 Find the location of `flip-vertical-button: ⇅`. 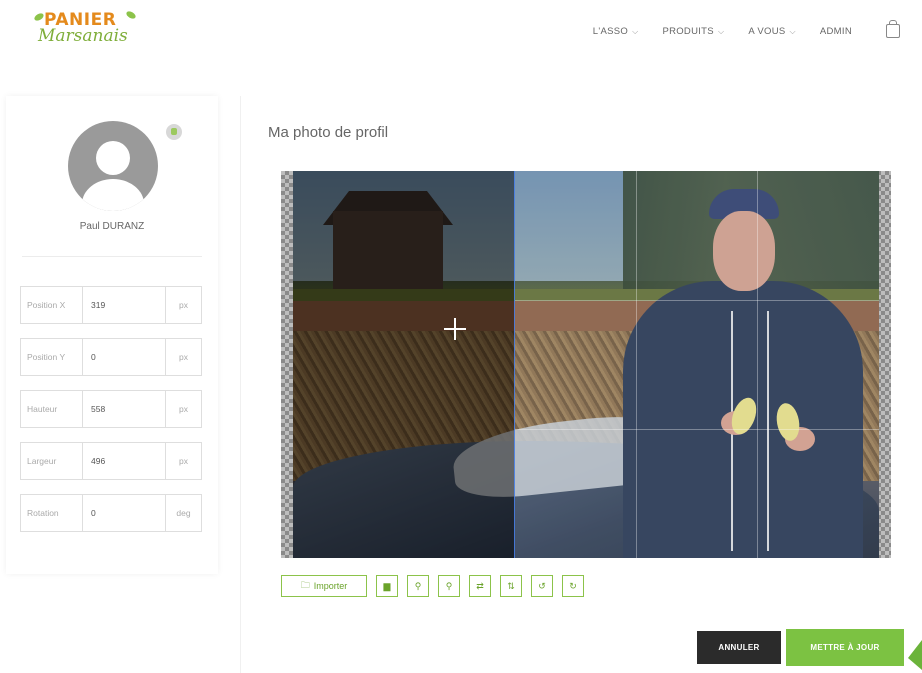

flip-vertical-button: ⇅ is located at coordinates (511, 586).